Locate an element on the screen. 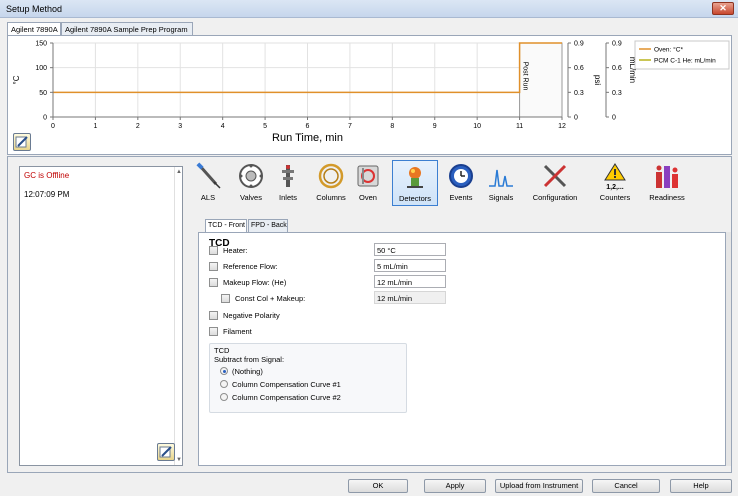 The image size is (738, 496). chart-edit-button is located at coordinates (22, 142).